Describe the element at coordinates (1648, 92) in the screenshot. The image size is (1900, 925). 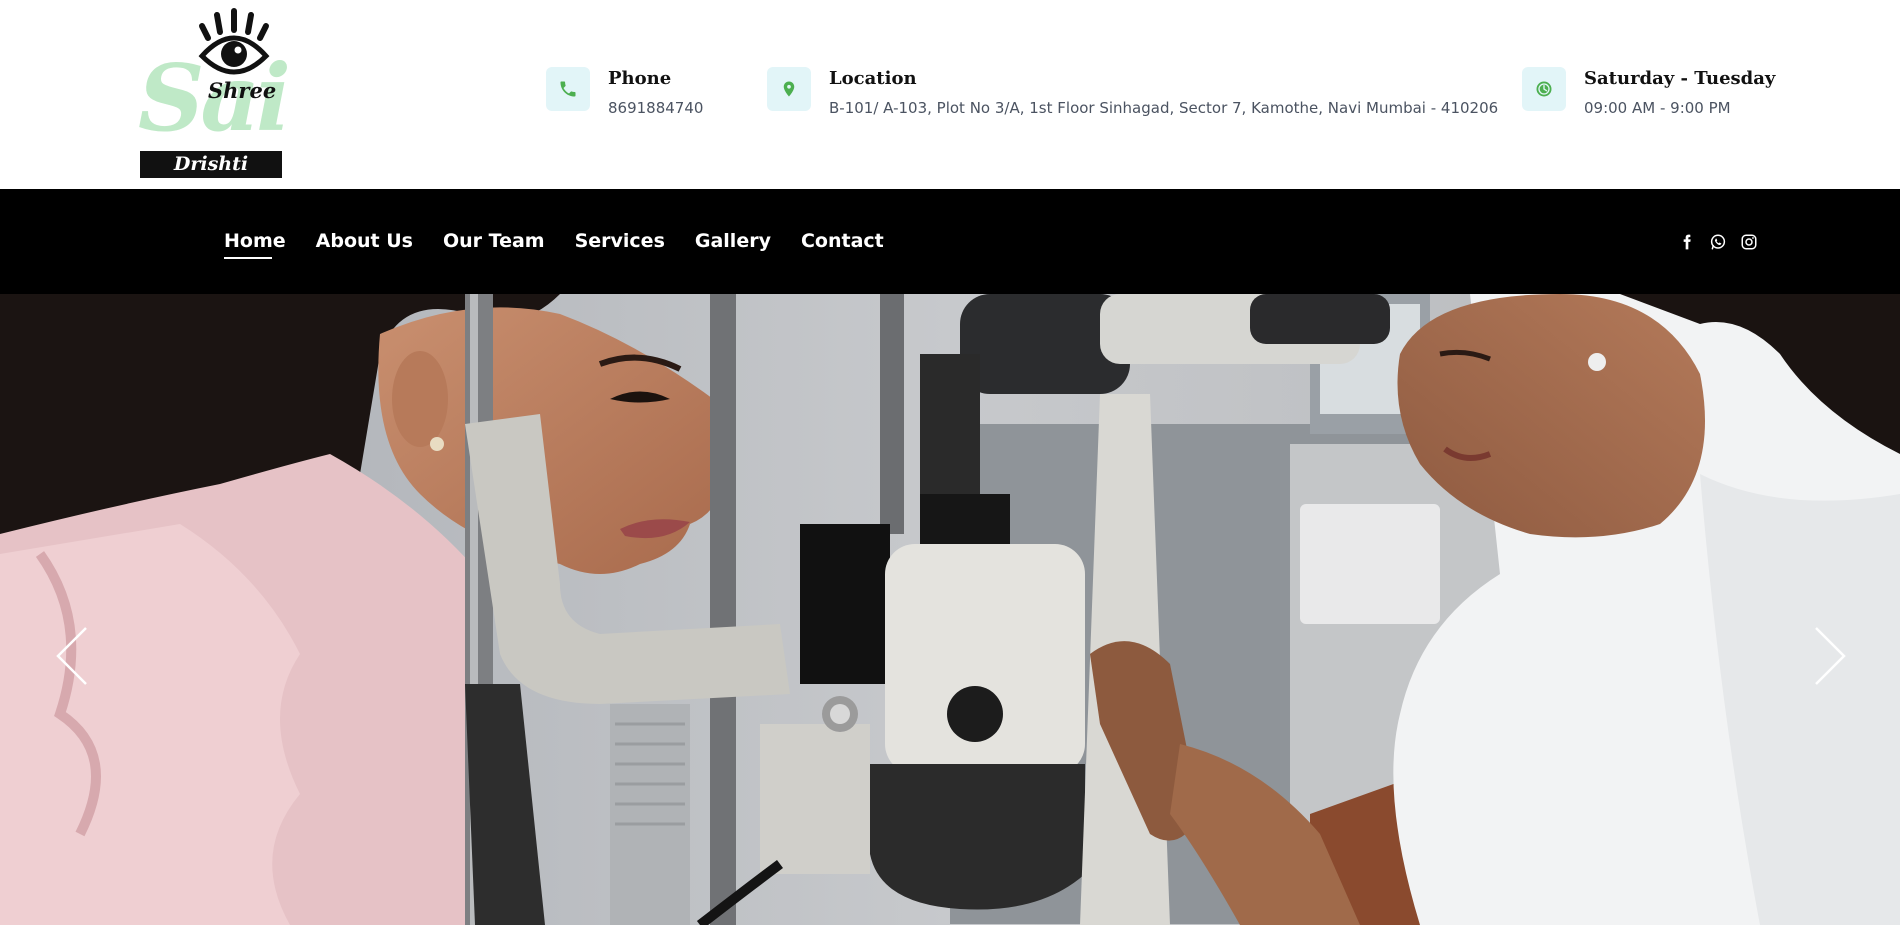
I see `hours-info: Saturday - Tuesday 09:00 AM - 9:00 PM` at that location.